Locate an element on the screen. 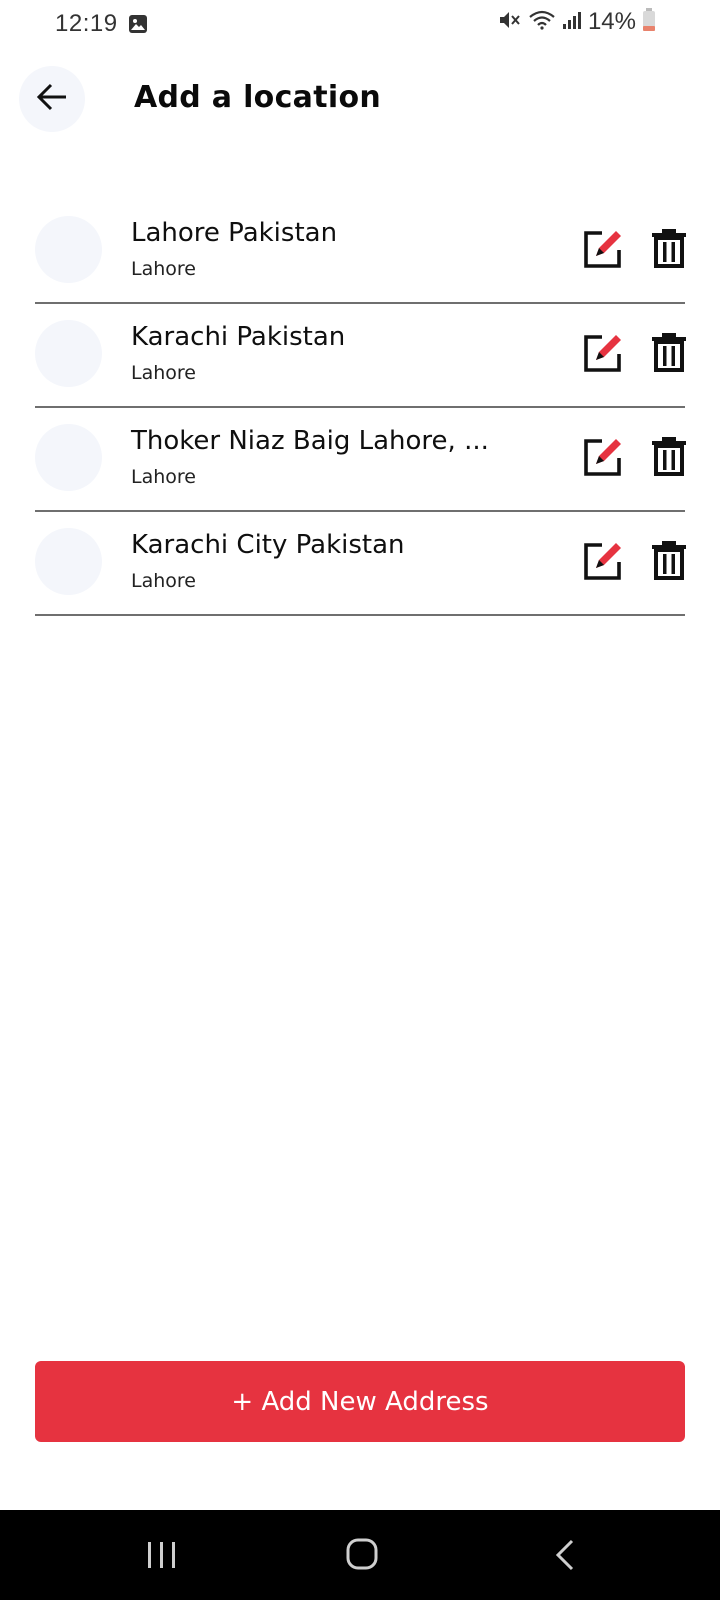 The height and width of the screenshot is (1600, 720). address-title: Karachi City Pakistan is located at coordinates (268, 545).